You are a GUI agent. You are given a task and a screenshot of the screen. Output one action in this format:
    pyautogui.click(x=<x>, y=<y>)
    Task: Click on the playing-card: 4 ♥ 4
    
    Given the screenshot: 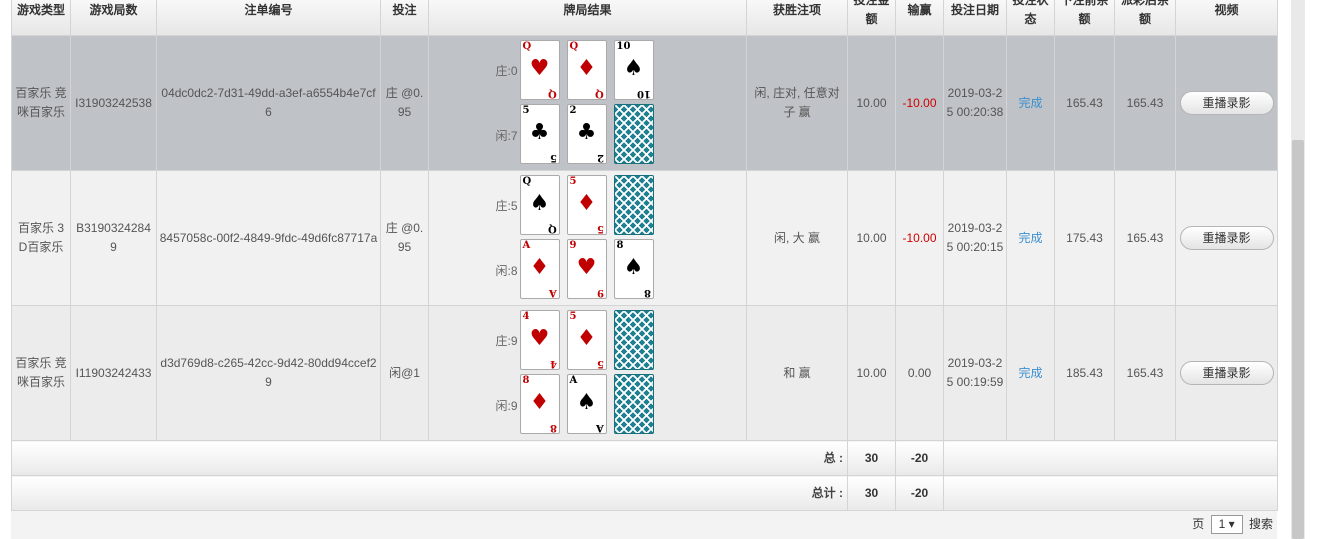 What is the action you would take?
    pyautogui.click(x=539, y=340)
    